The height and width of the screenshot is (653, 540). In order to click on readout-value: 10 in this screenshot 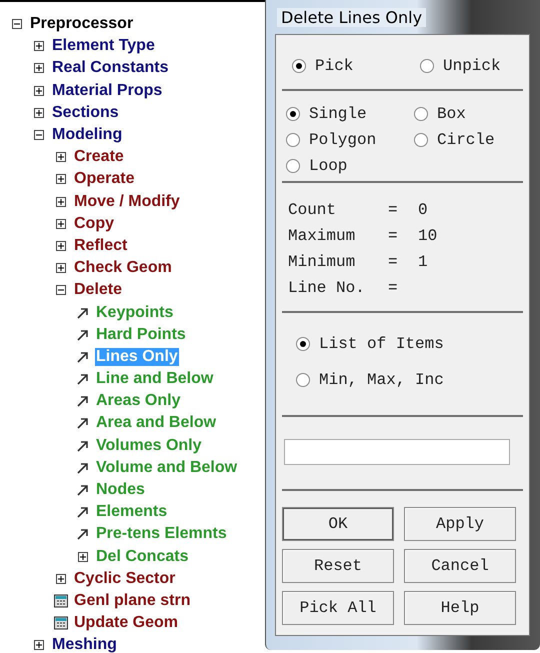, I will do `click(428, 236)`.